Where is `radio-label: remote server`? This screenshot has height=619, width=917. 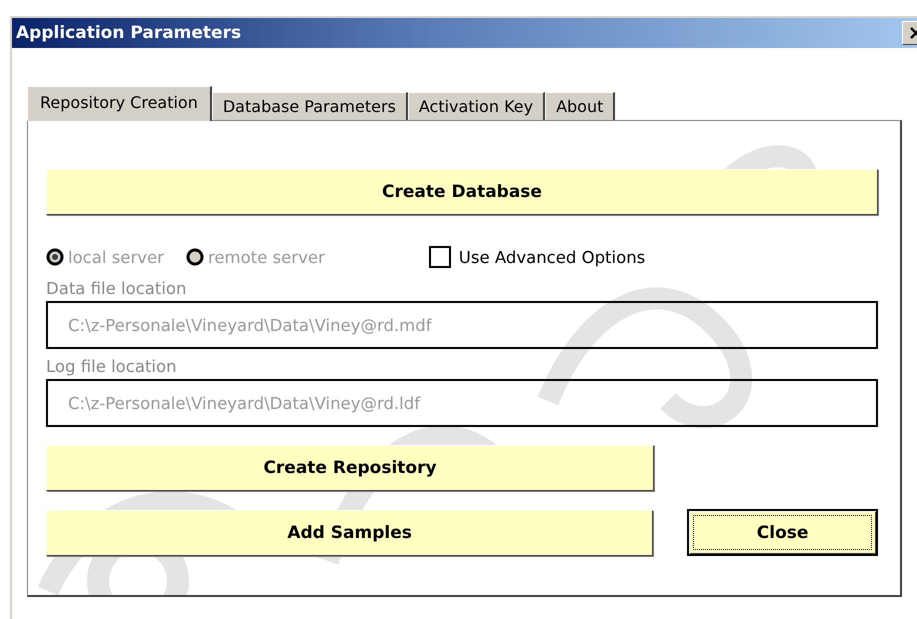 radio-label: remote server is located at coordinates (266, 257).